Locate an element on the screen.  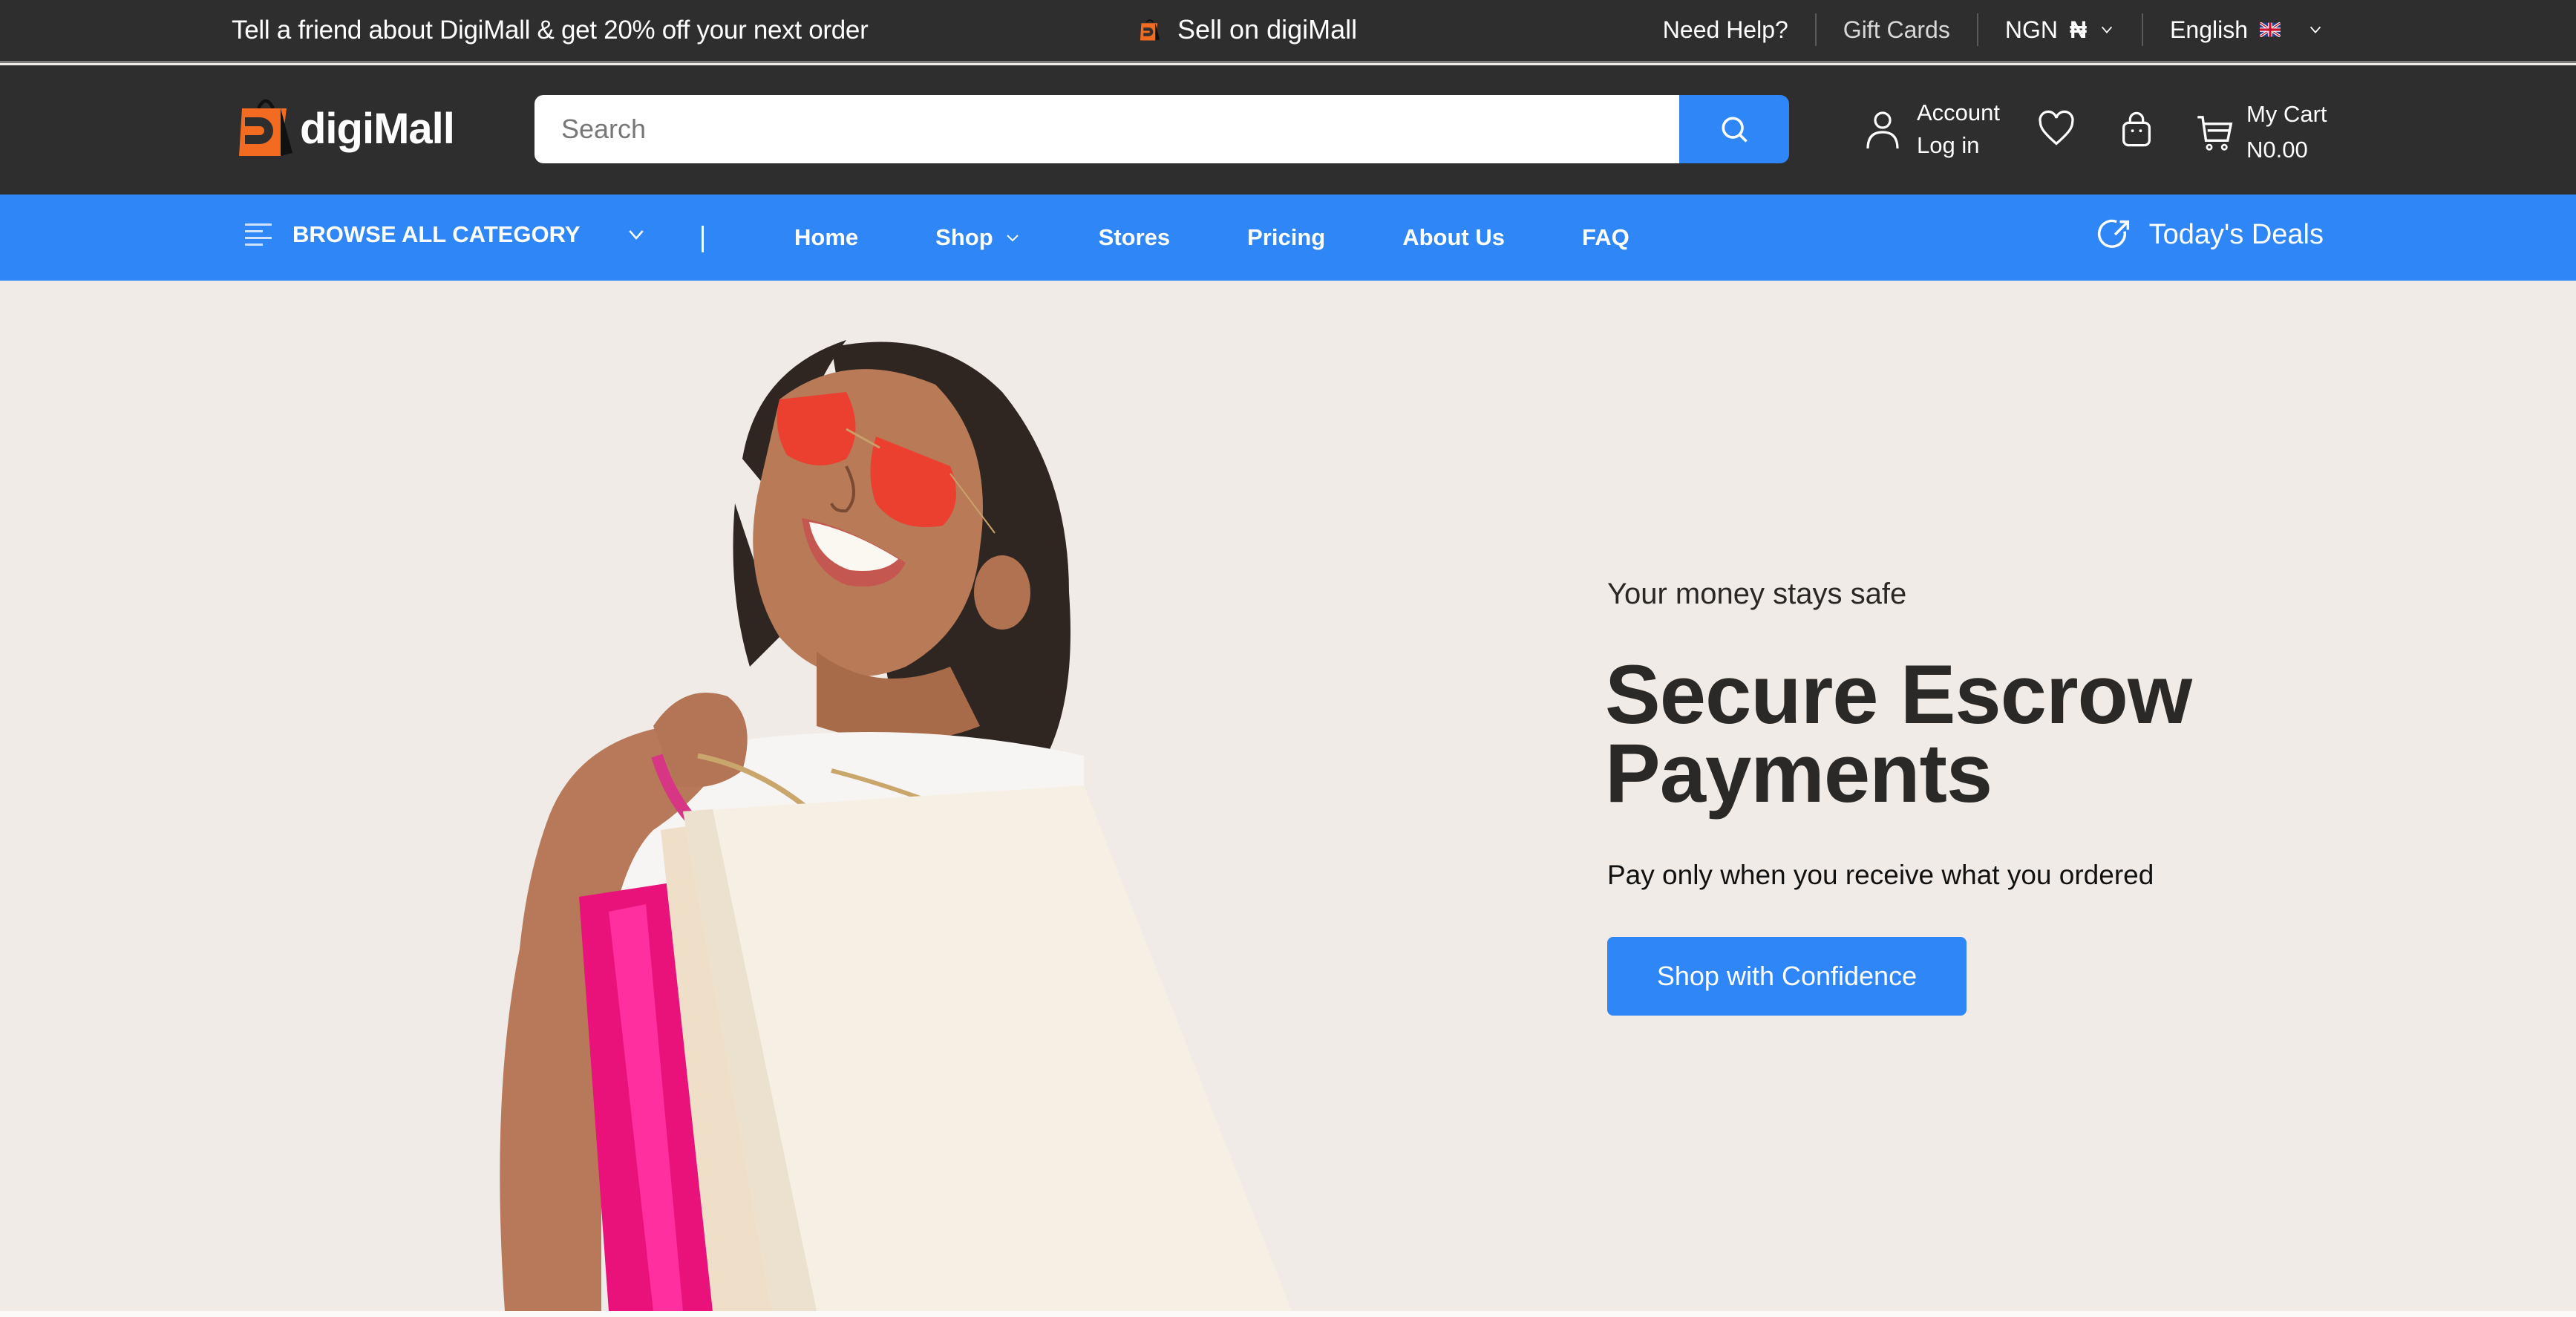
gift-cards-label: Gift Cards is located at coordinates (1896, 29).